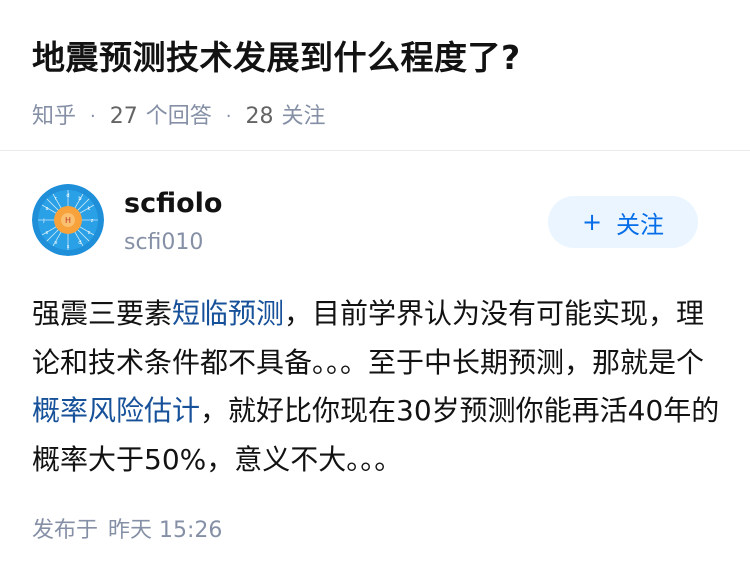  What do you see at coordinates (304, 117) in the screenshot?
I see `follower-count-label: 关注` at bounding box center [304, 117].